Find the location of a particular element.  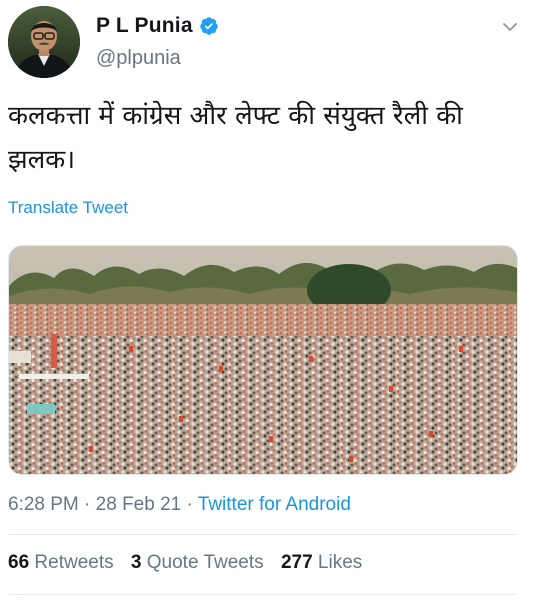

user-name-row: P L Punia is located at coordinates (157, 26).